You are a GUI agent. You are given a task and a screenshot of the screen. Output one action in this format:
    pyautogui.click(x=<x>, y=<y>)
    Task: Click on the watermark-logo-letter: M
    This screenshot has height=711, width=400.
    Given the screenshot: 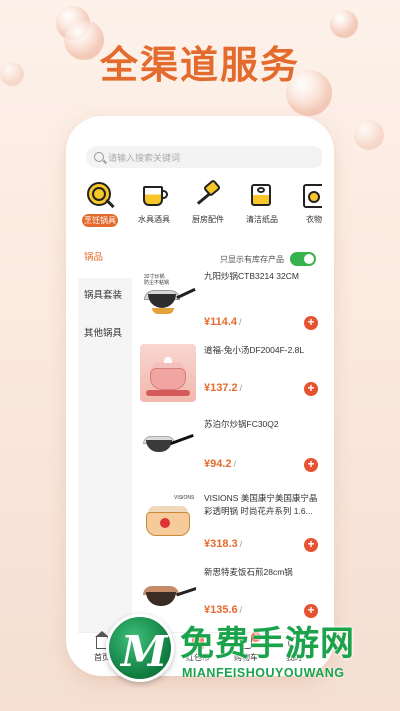 What is the action you would take?
    pyautogui.click(x=144, y=651)
    